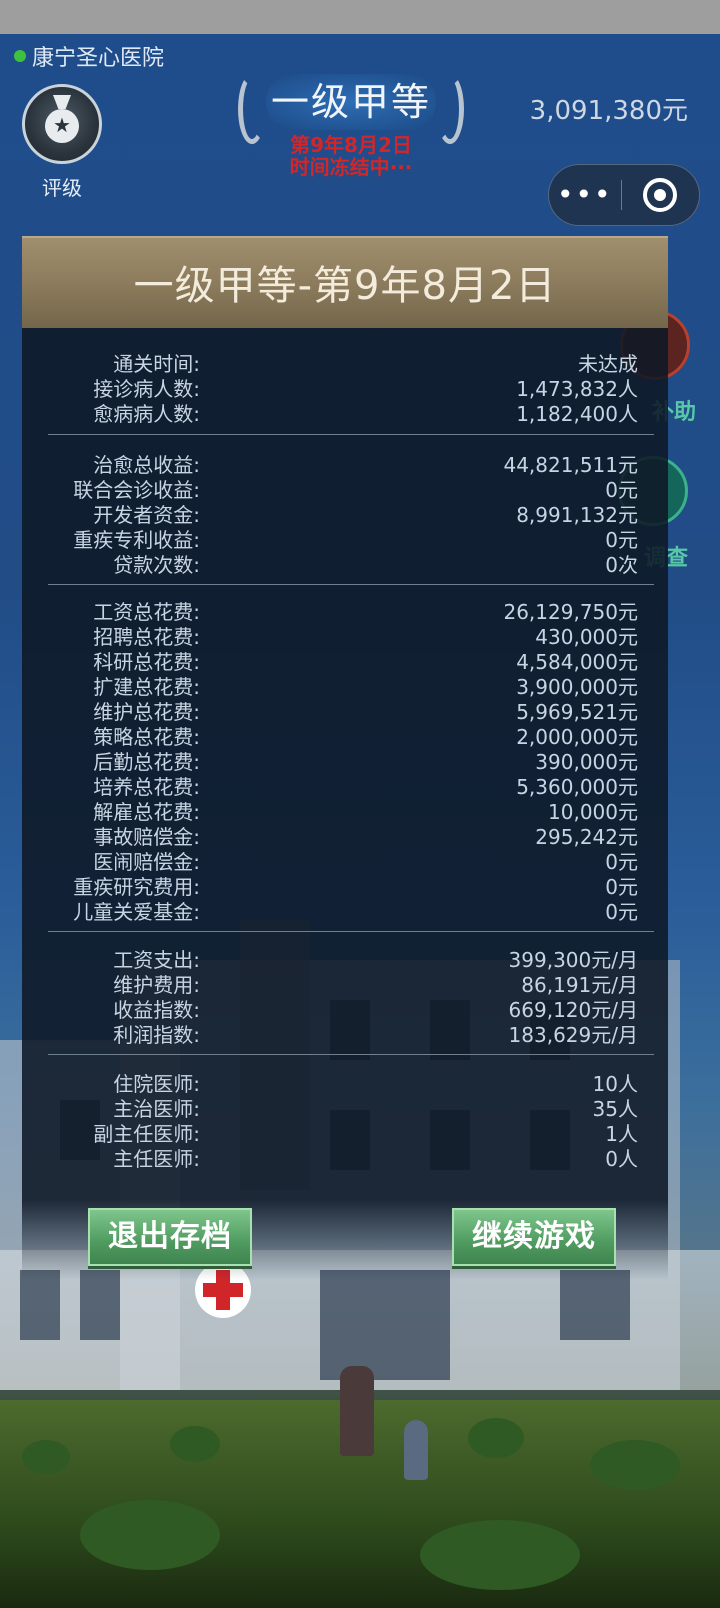  I want to click on continue-game-button: 继续游戏, so click(534, 1237).